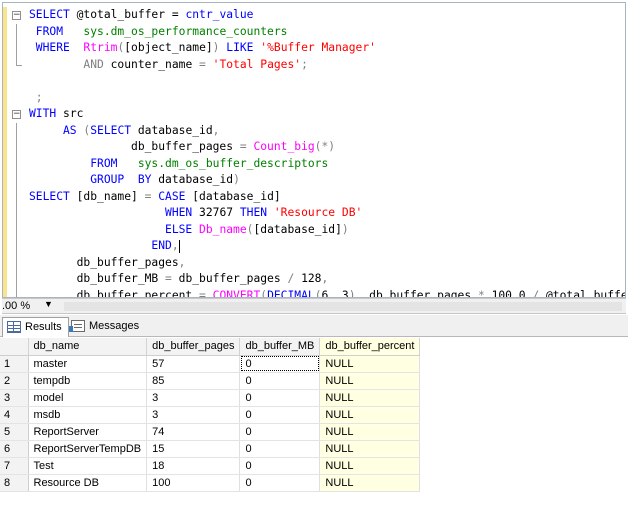  What do you see at coordinates (314, 196) in the screenshot?
I see `code-line: SELECT [db_name] = CASE [database_id]` at bounding box center [314, 196].